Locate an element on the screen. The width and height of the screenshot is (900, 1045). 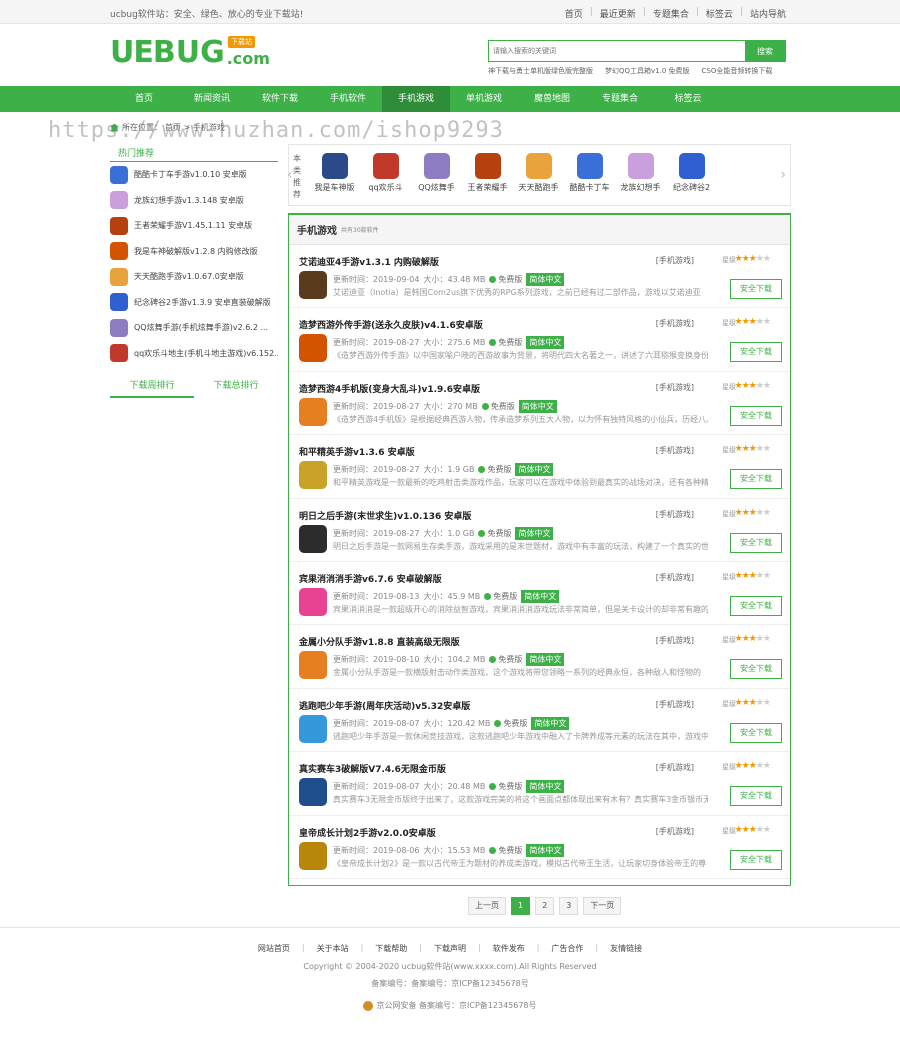
tab-total-rank: 下载总排行 is located at coordinates (236, 388).